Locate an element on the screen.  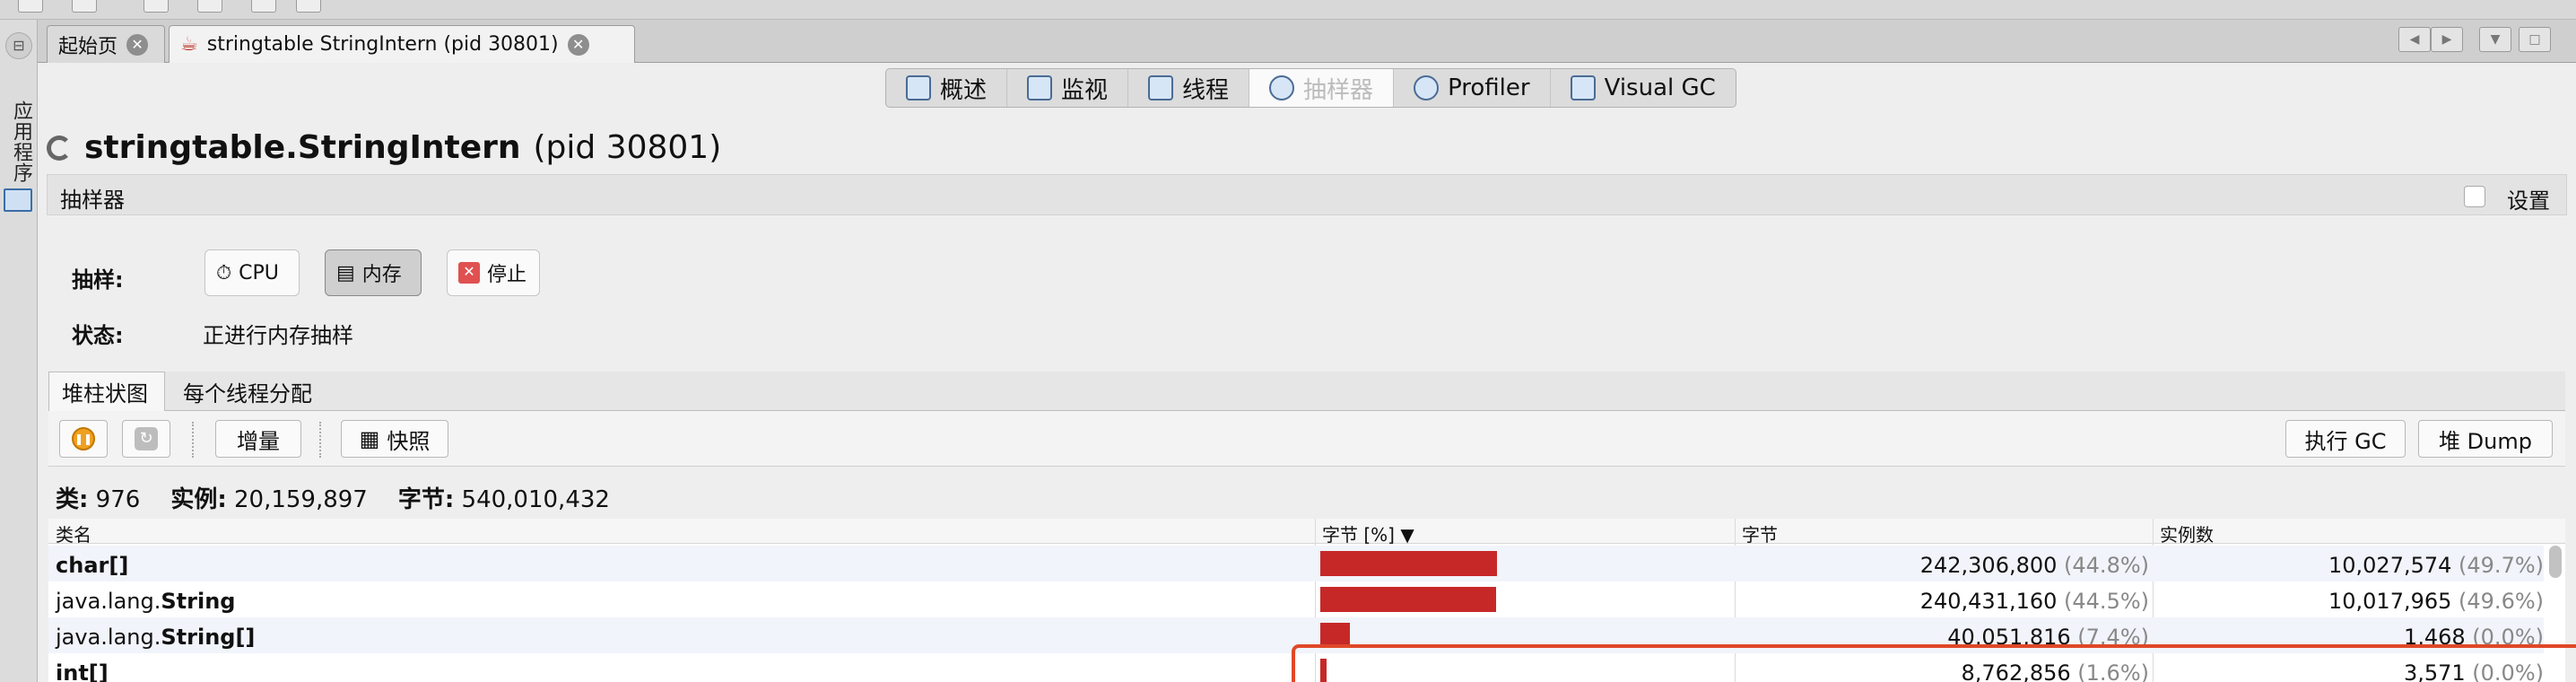
tab-visual-gc: Visual GC is located at coordinates (1643, 88).